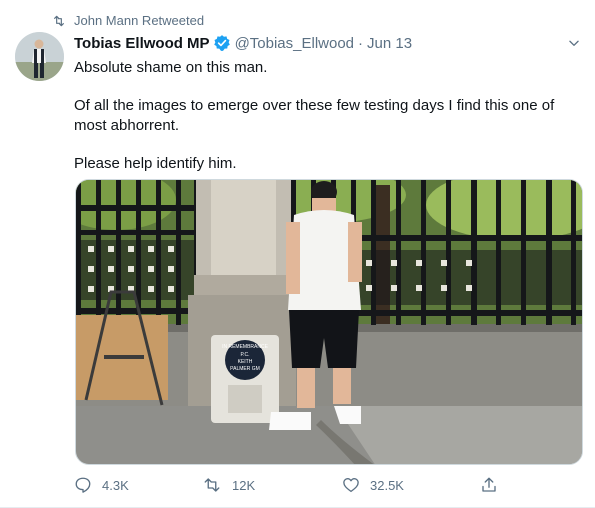 The height and width of the screenshot is (508, 595). What do you see at coordinates (155, 163) in the screenshot?
I see `tweet-paragraph: Please help identify him.` at bounding box center [155, 163].